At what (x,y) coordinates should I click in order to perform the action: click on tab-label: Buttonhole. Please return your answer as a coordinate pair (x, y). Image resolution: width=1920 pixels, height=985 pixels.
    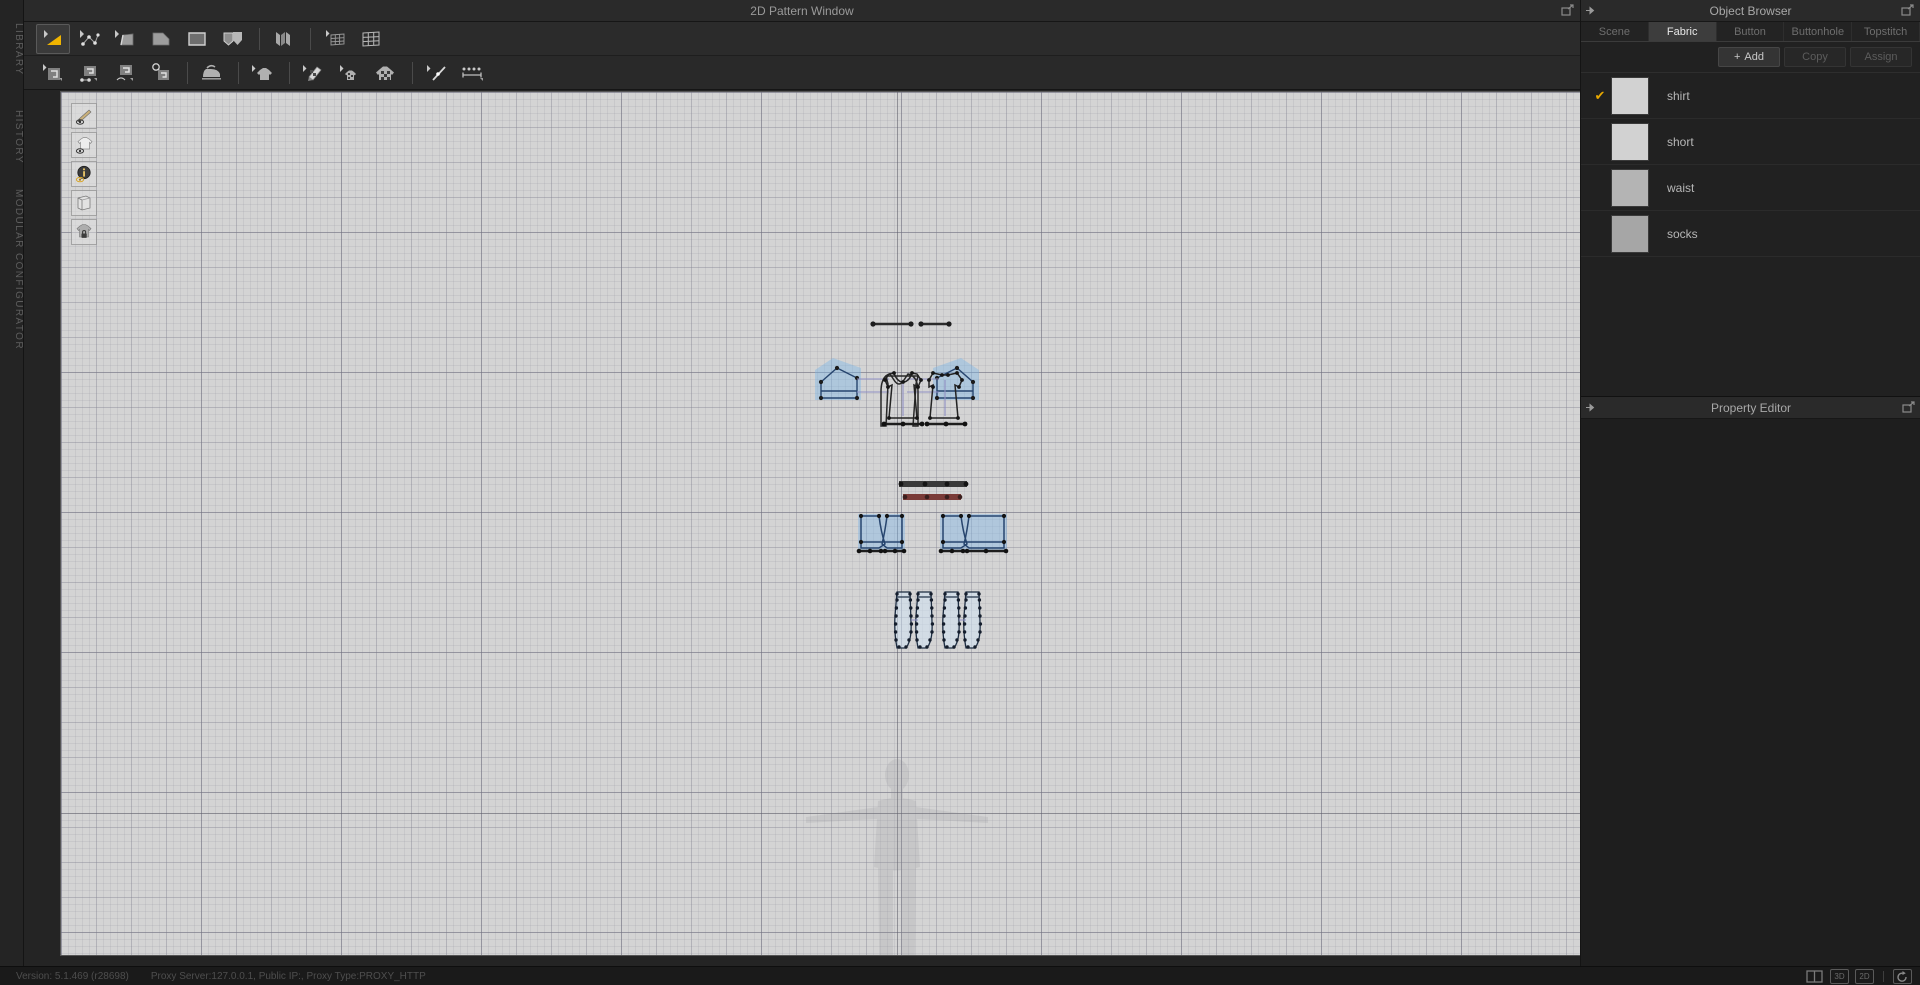
    Looking at the image, I should click on (1818, 31).